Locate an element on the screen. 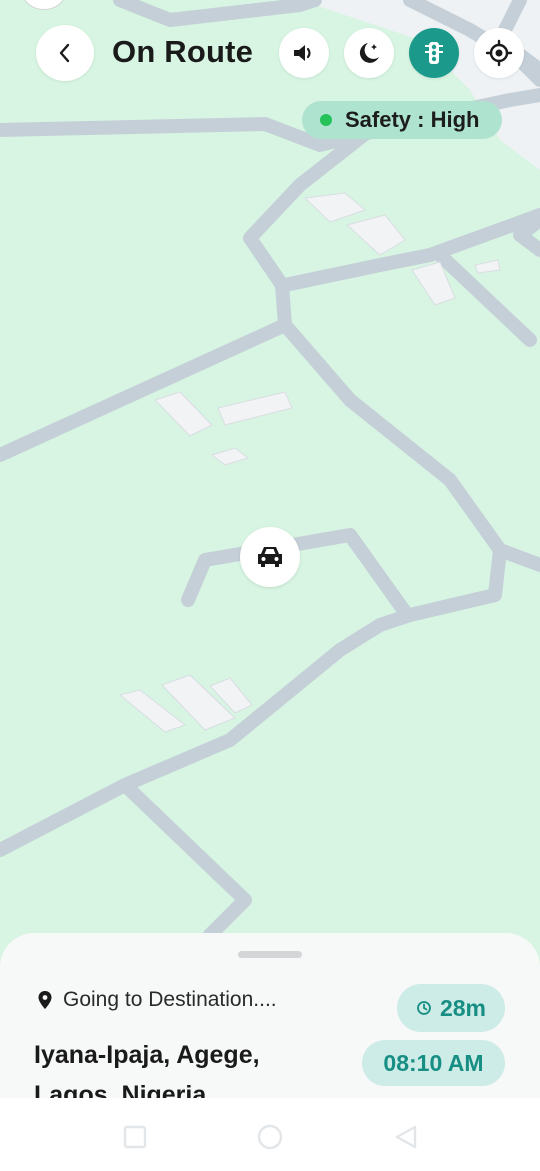 This screenshot has height=1171, width=540. traffic-button is located at coordinates (434, 53).